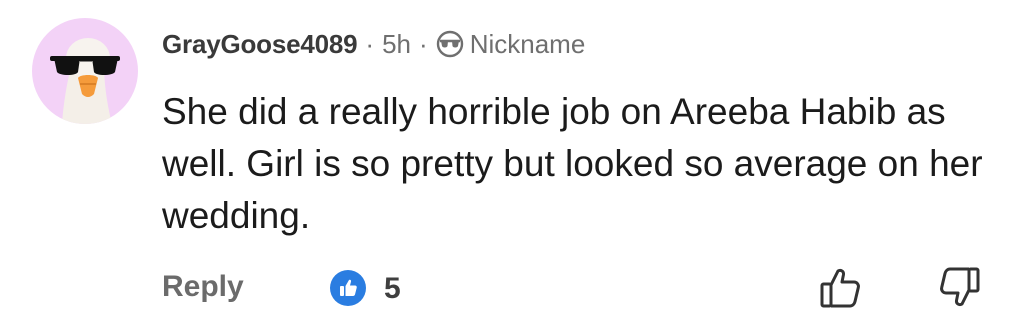  I want to click on comment-header: GrayGoose4089 · 5h · Nickname, so click(373, 44).